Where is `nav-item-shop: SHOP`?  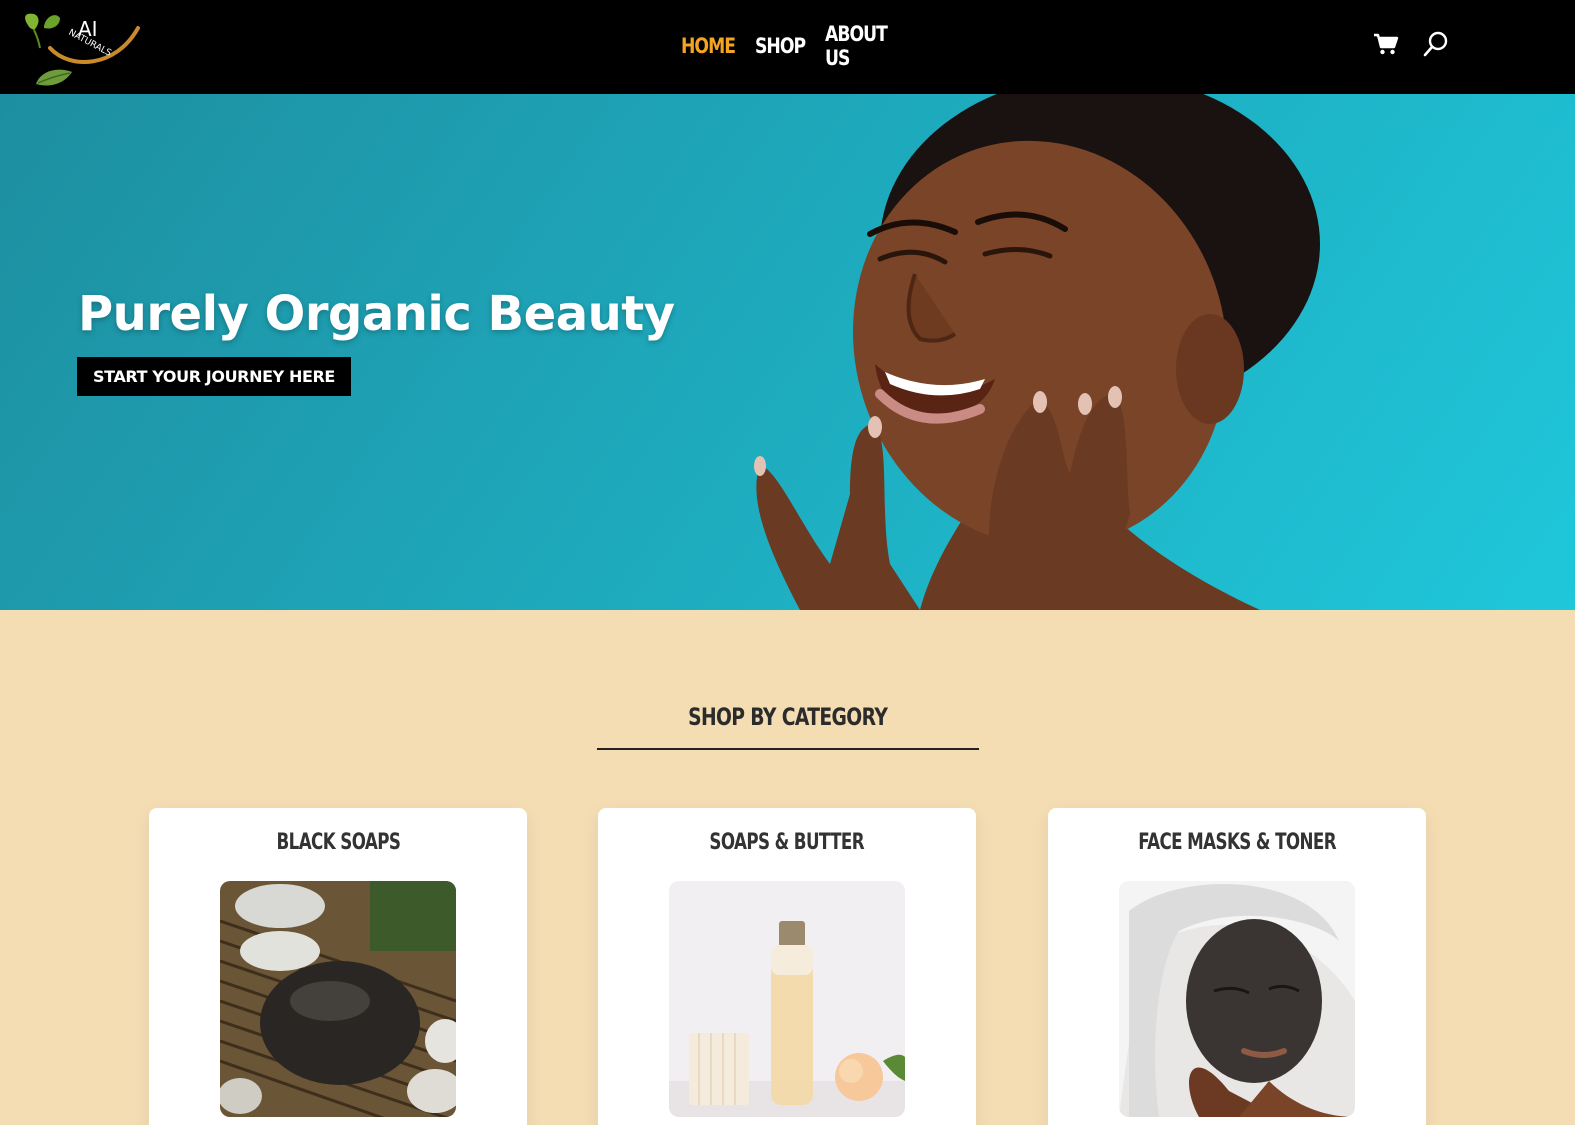
nav-item-shop: SHOP is located at coordinates (780, 46).